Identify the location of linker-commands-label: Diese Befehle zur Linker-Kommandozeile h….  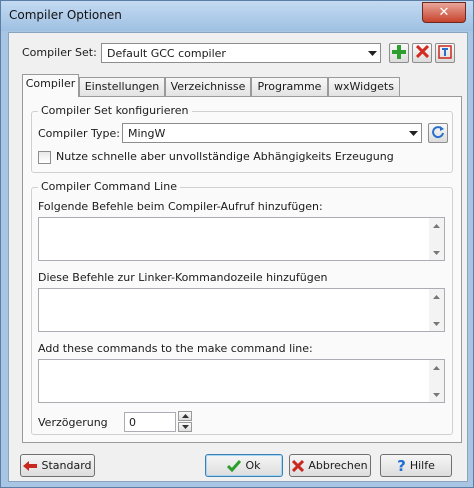
(183, 277).